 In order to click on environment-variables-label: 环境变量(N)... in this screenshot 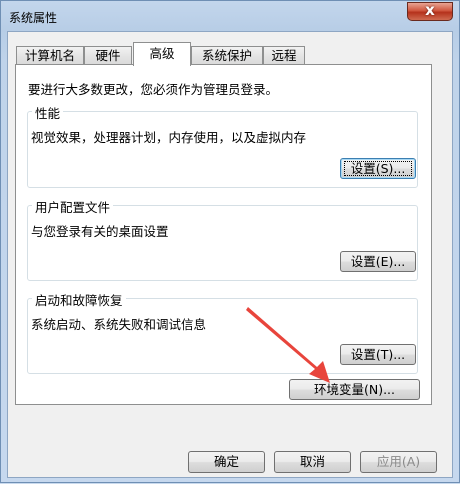, I will do `click(354, 389)`.